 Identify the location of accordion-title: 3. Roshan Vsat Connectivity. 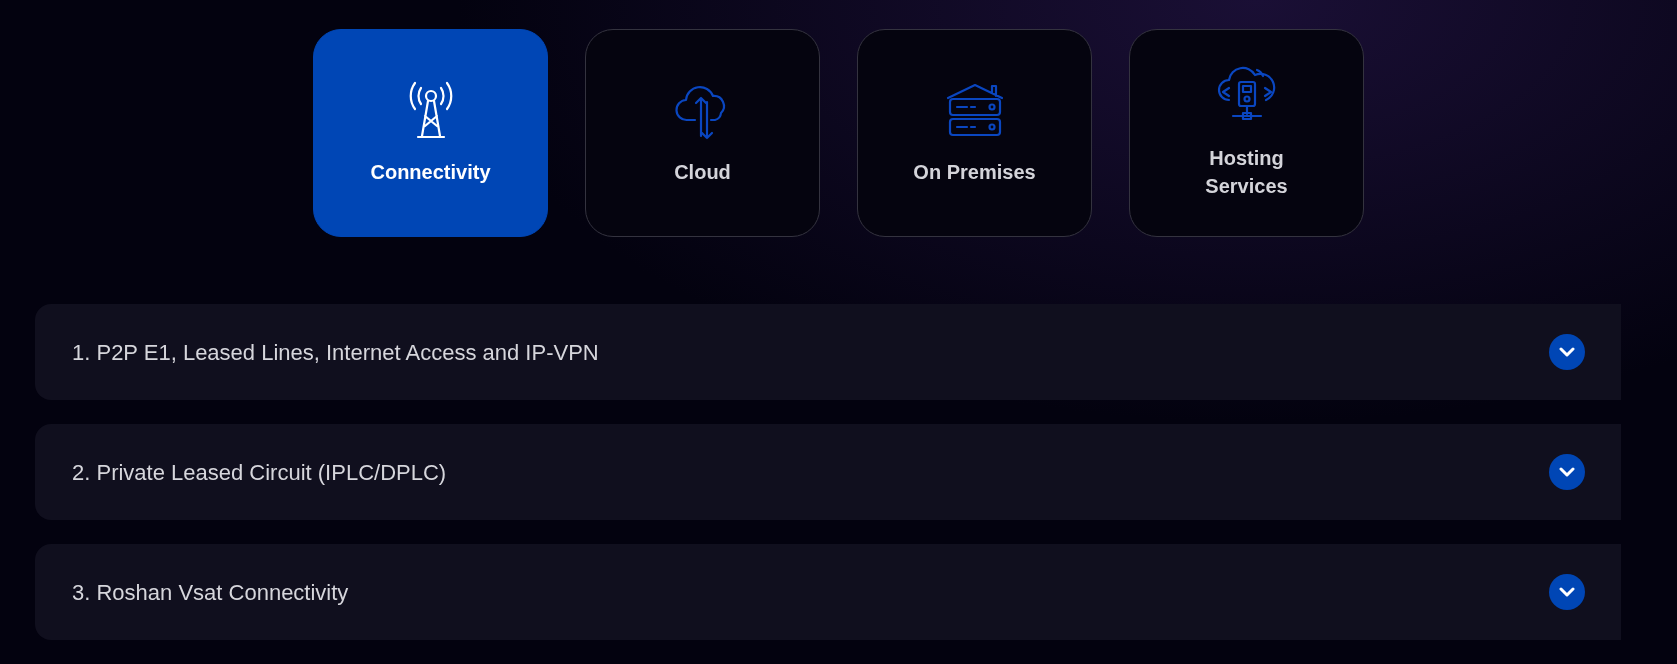
(210, 592).